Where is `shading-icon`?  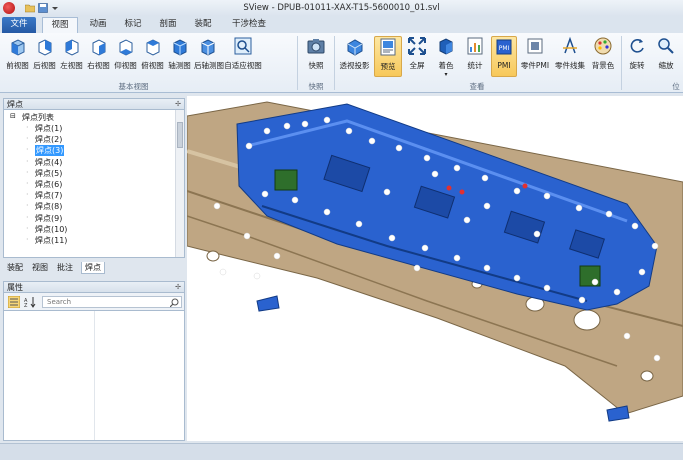 shading-icon is located at coordinates (446, 46).